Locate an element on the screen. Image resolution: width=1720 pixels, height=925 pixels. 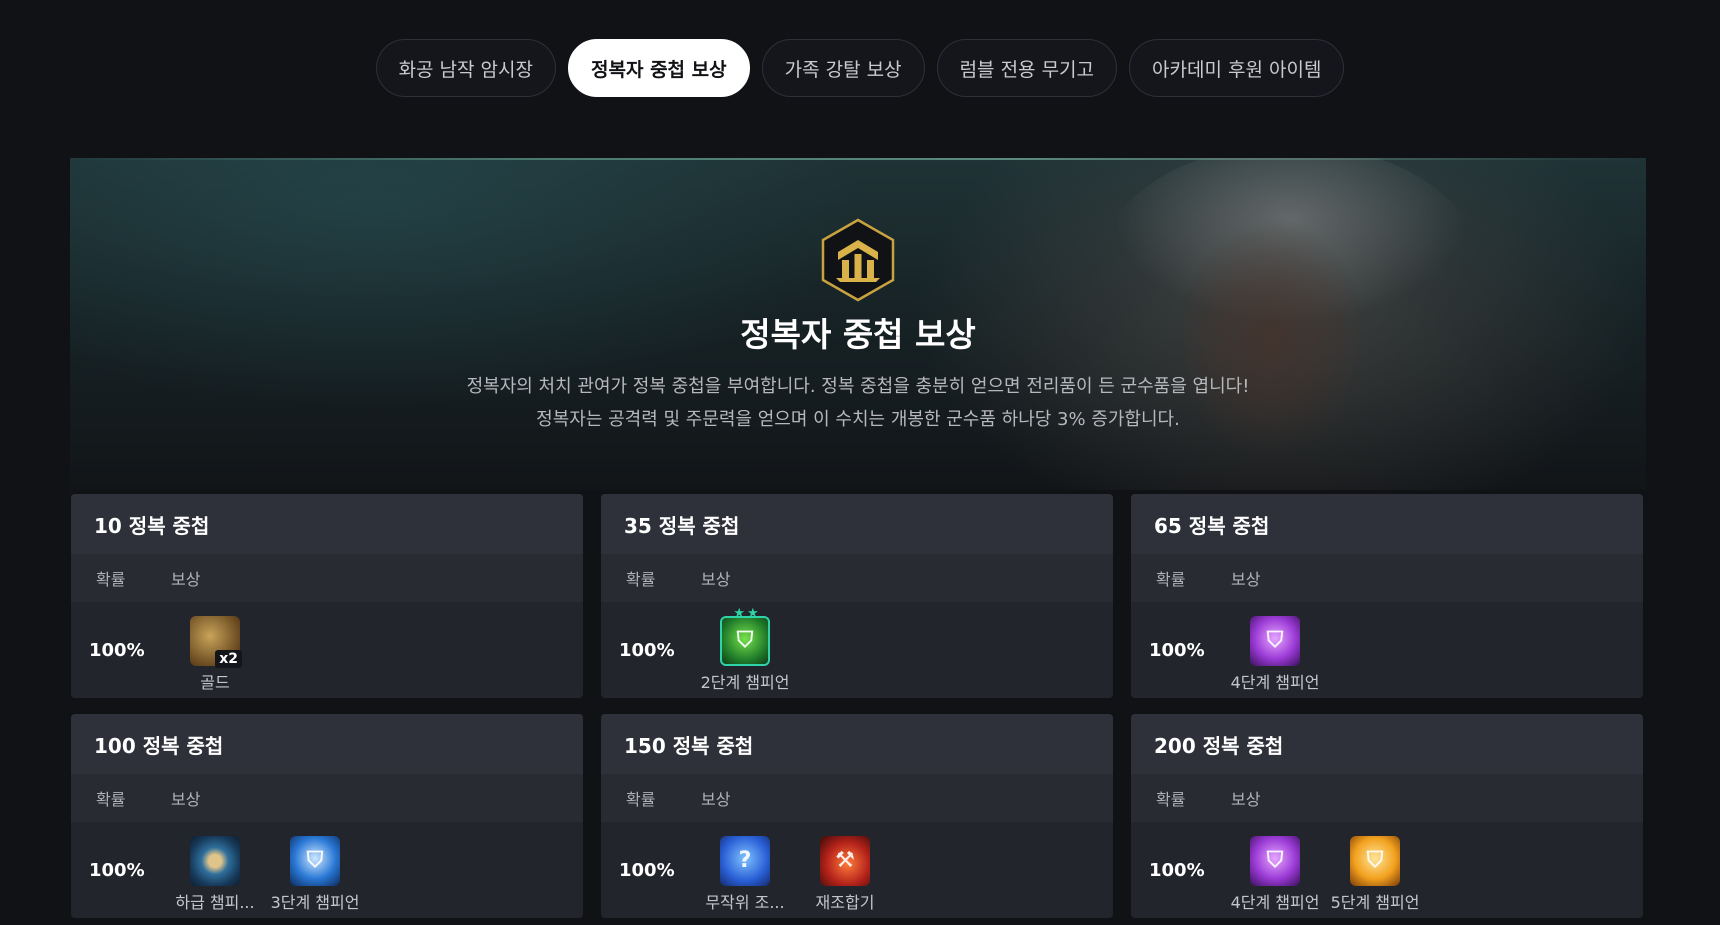
reforger-icon: ⚒ is located at coordinates (845, 860).